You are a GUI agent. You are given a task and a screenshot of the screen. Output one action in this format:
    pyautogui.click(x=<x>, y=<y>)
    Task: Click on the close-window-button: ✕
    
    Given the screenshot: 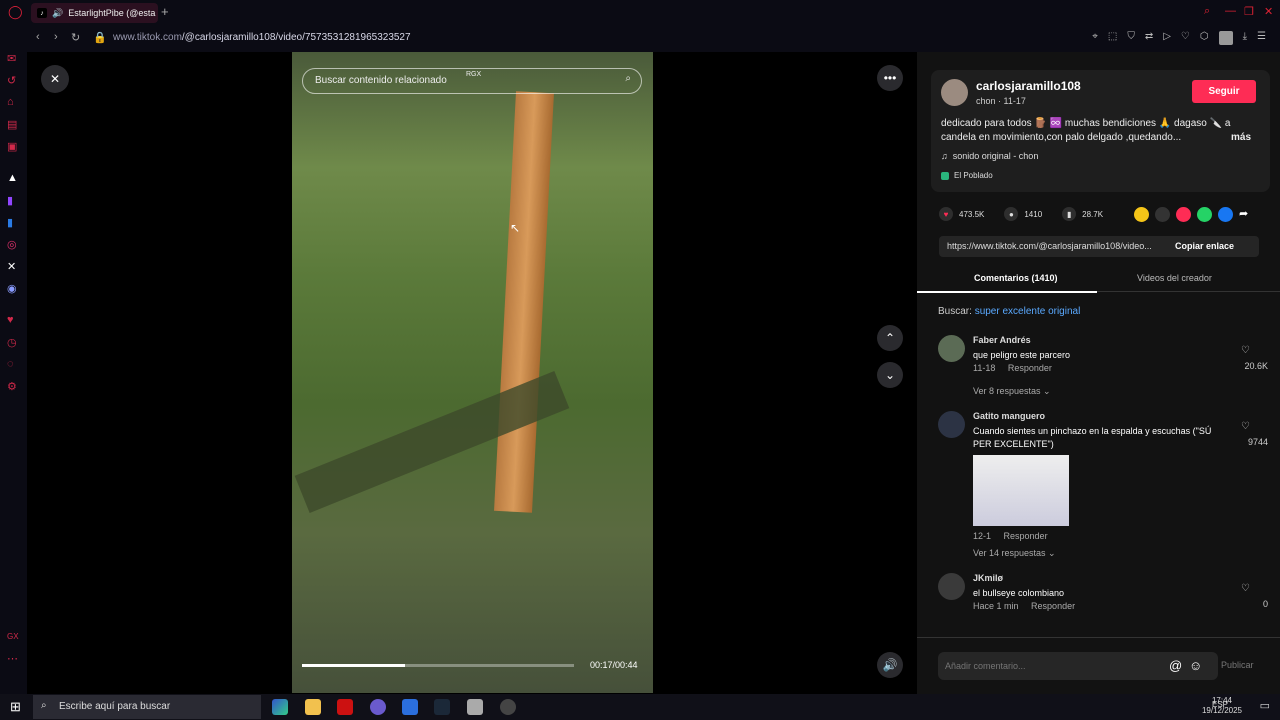 What is the action you would take?
    pyautogui.click(x=1268, y=11)
    